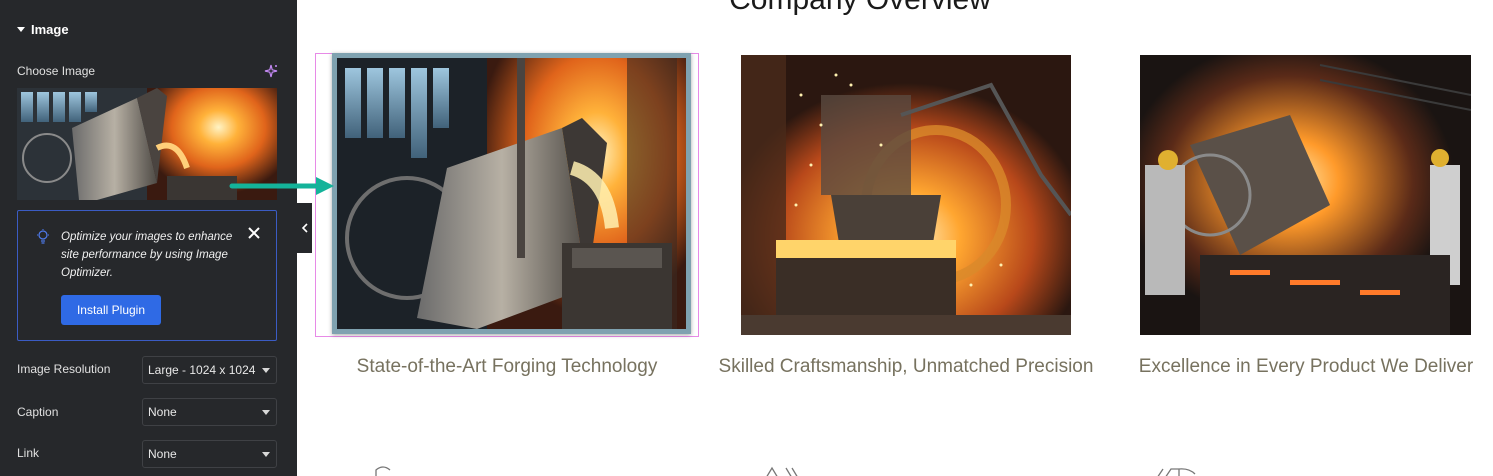  Describe the element at coordinates (38, 412) in the screenshot. I see `caption-label: Caption` at that location.